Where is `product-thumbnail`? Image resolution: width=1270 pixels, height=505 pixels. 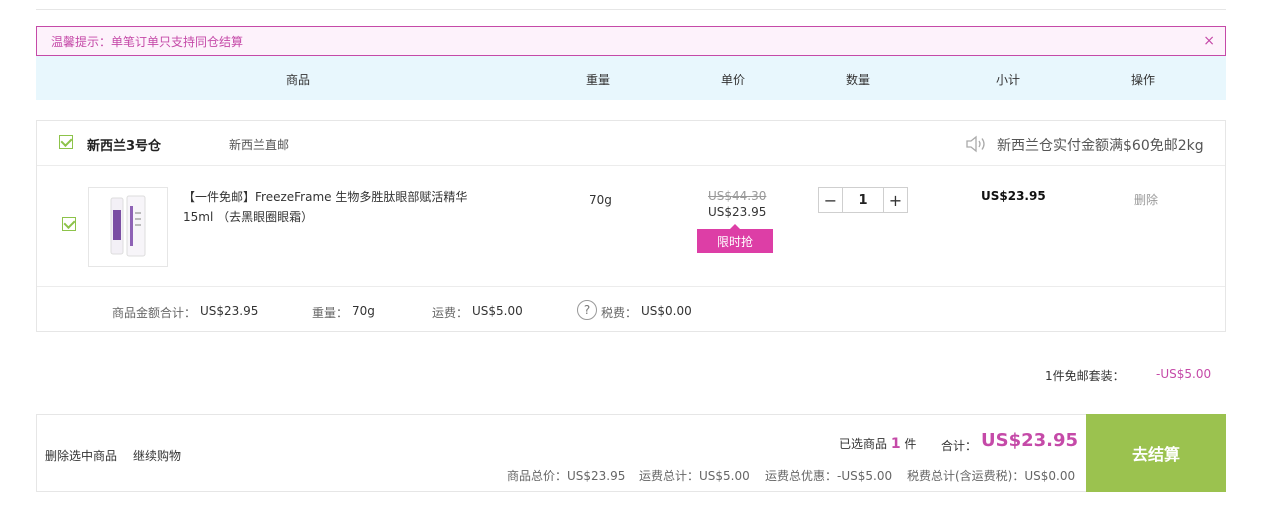 product-thumbnail is located at coordinates (128, 227).